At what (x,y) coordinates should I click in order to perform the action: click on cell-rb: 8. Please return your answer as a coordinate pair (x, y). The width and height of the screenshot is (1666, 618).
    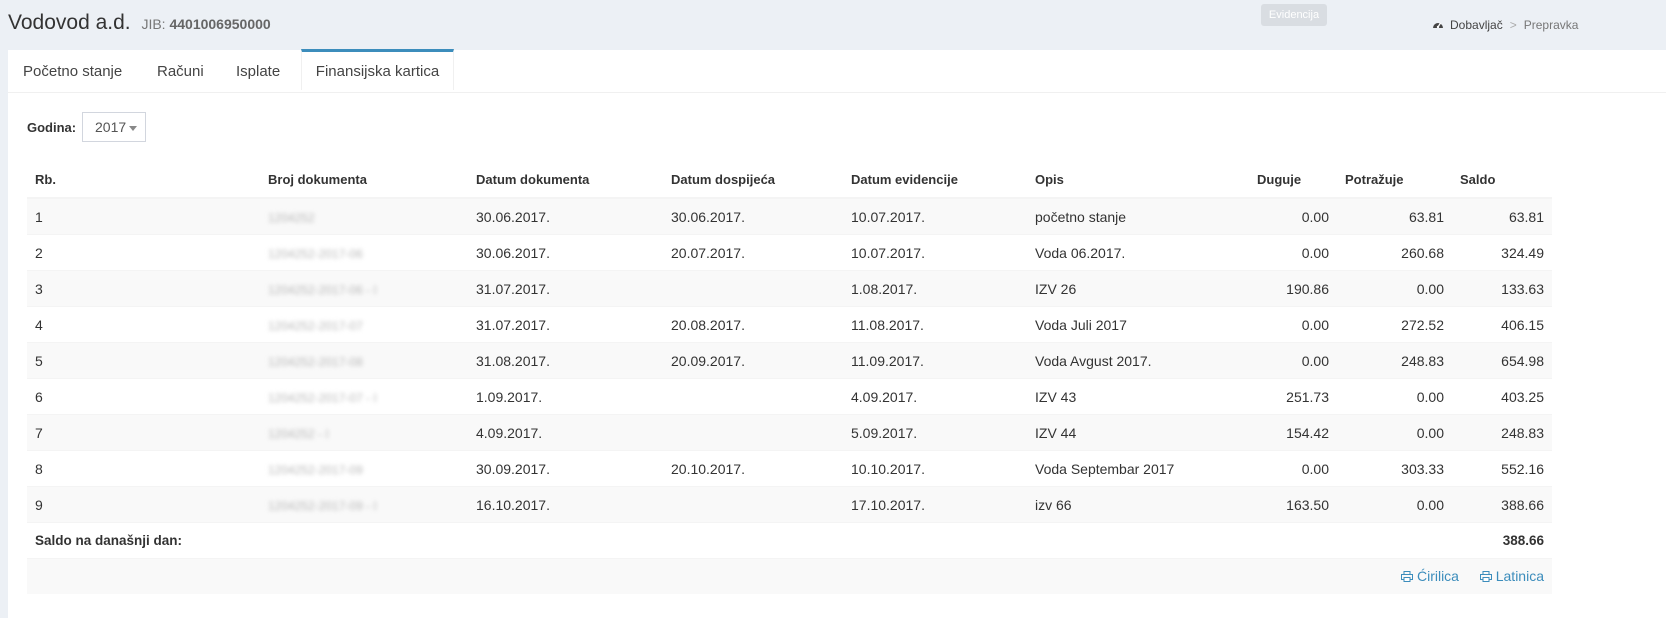
    Looking at the image, I should click on (143, 468).